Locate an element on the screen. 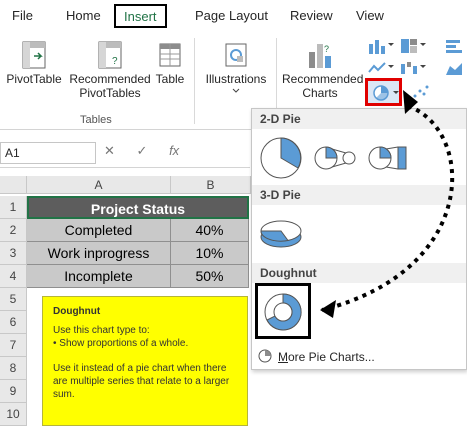 Image resolution: width=467 pixels, height=427 pixels. illustrations-icon is located at coordinates (236, 55).